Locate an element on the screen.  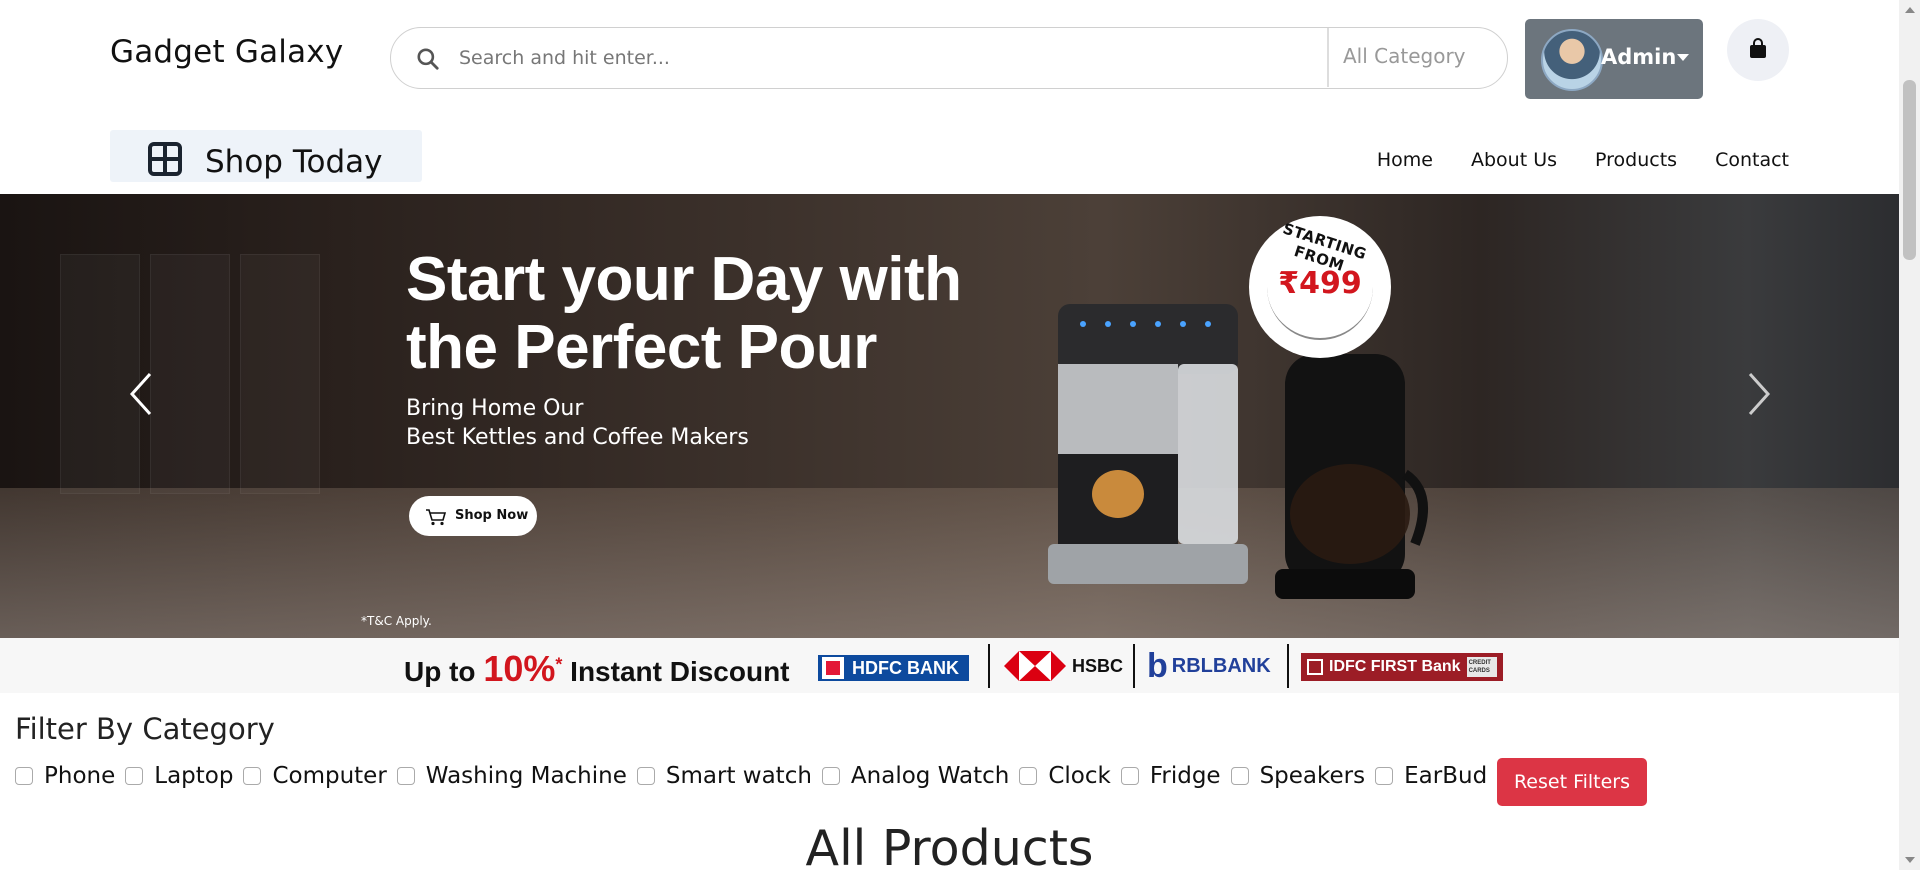
offer-star: * is located at coordinates (559, 664).